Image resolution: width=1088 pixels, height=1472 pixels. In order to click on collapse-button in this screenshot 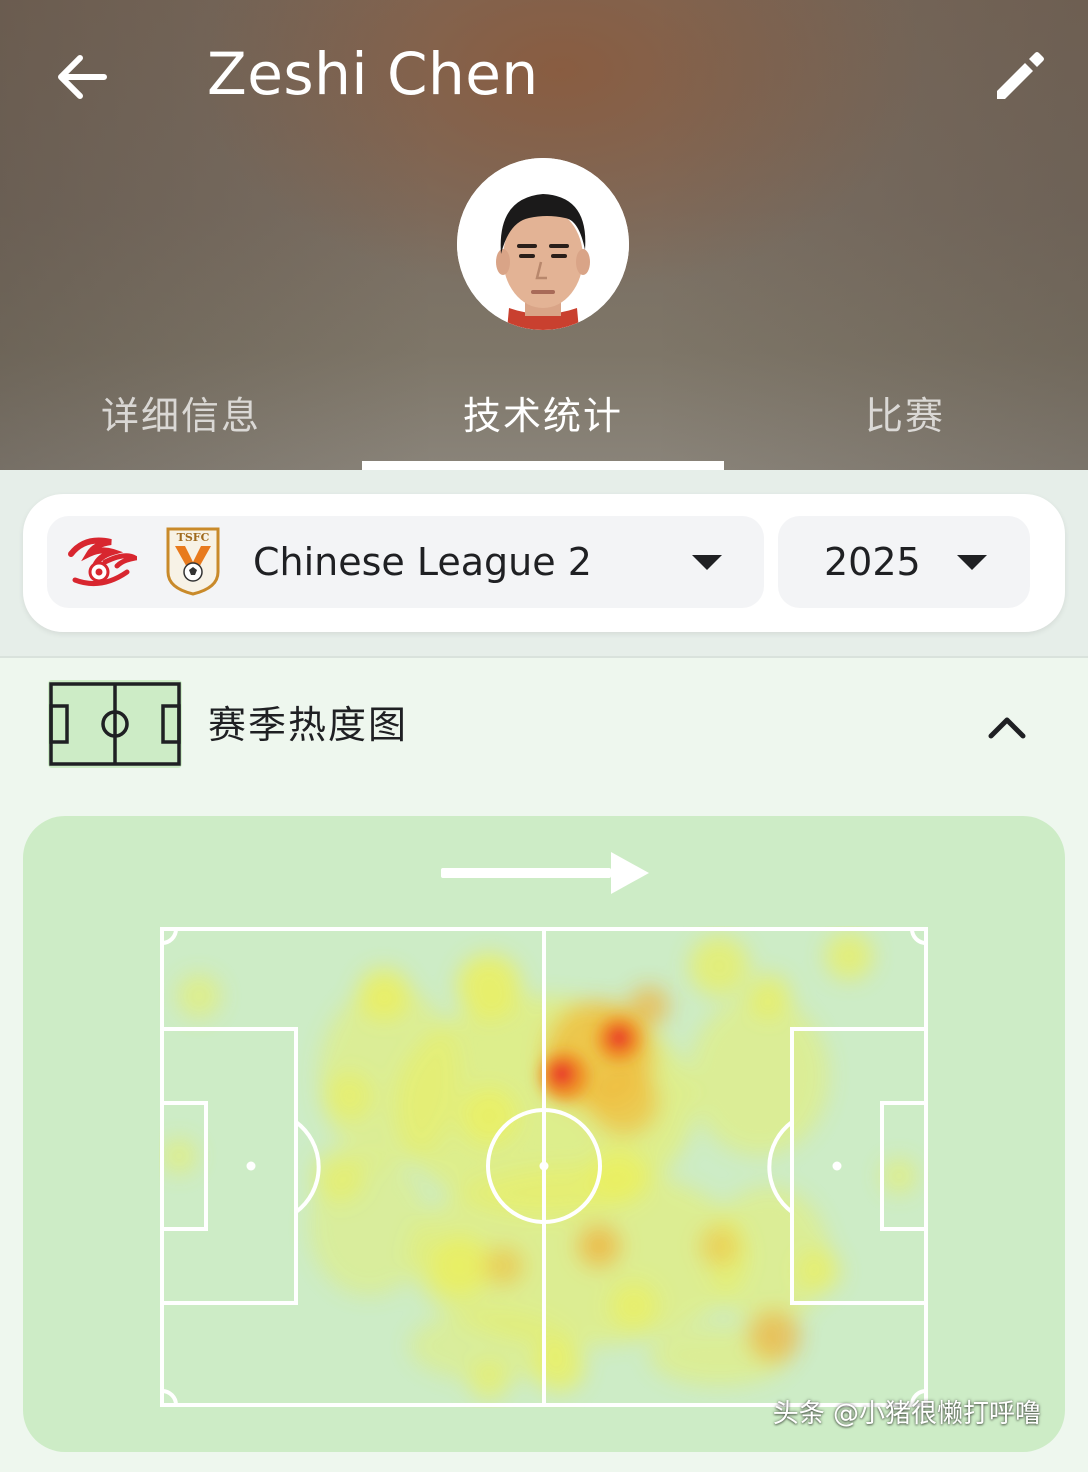, I will do `click(1007, 726)`.